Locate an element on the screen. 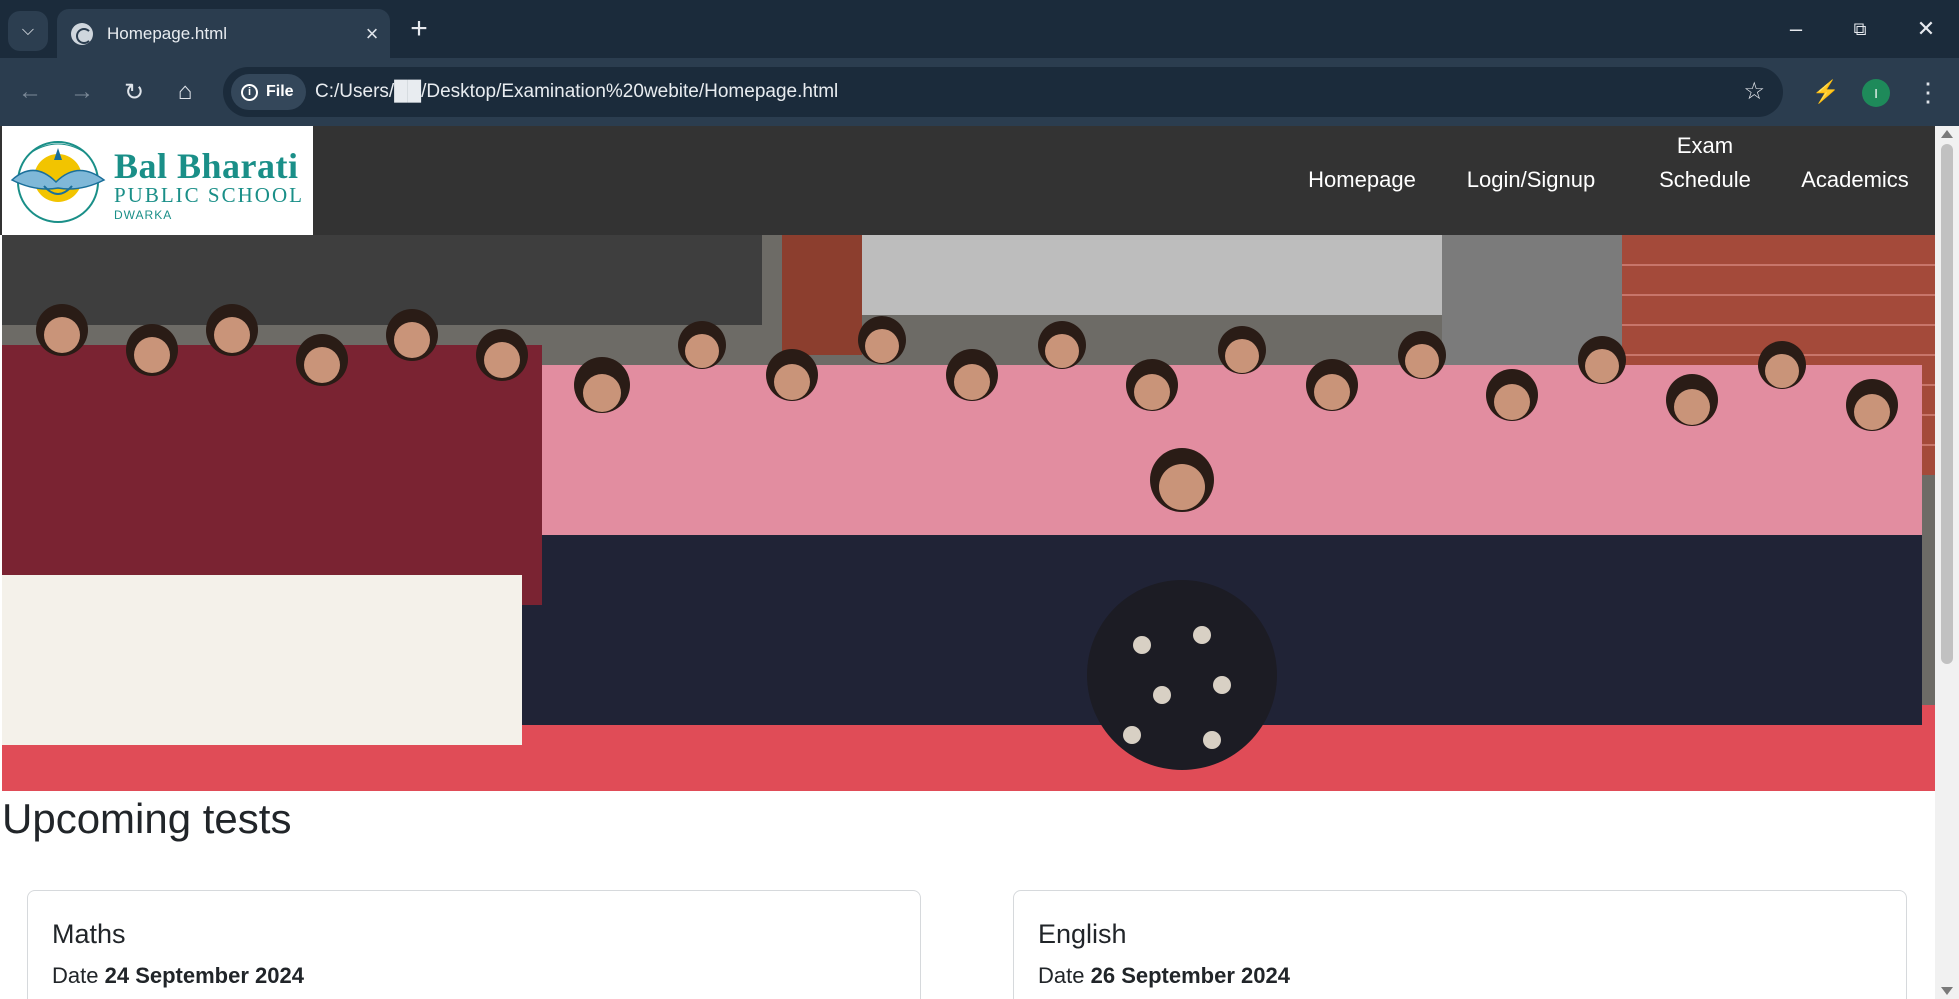 Image resolution: width=1959 pixels, height=999 pixels. logo-school-name: Bal Bharati is located at coordinates (206, 166).